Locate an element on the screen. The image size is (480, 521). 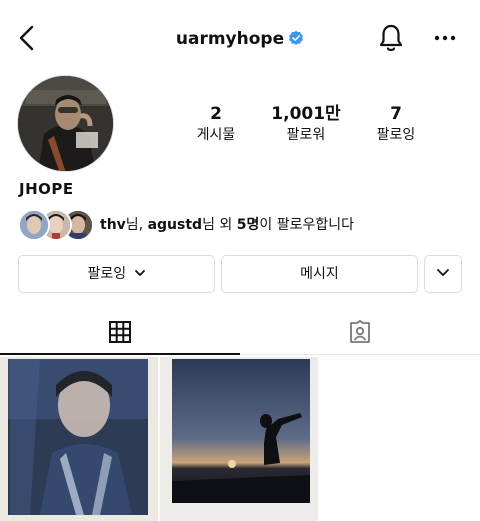
stat-posts: 2 게시물 is located at coordinates (216, 124).